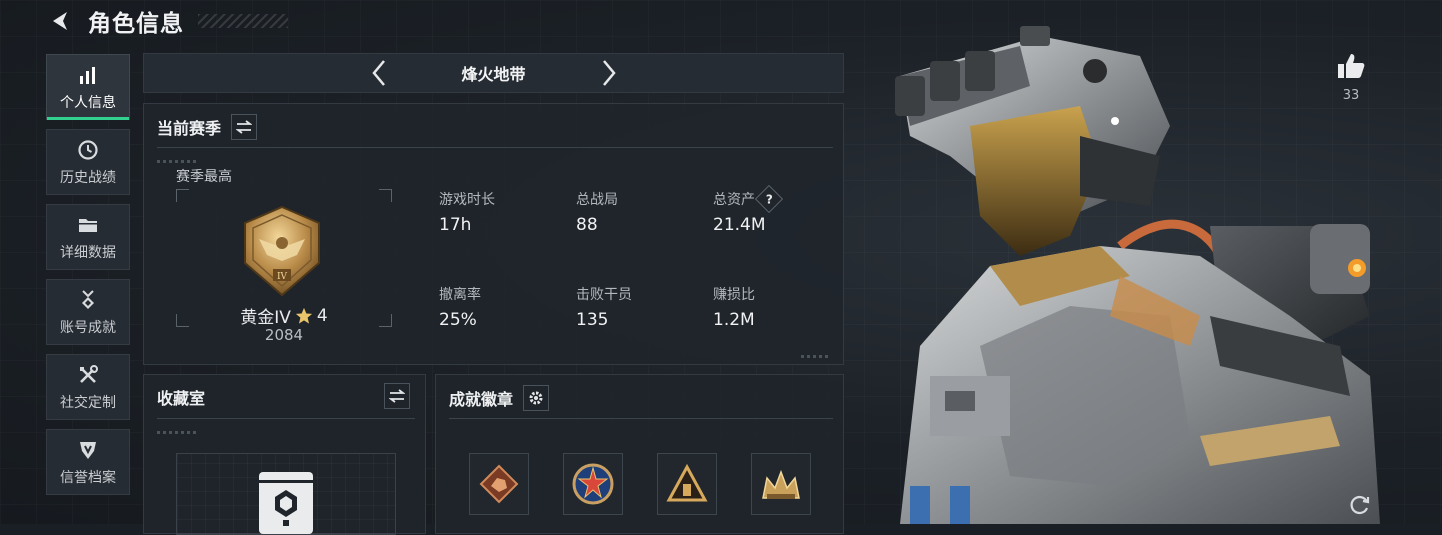  I want to click on collection-switch-button, so click(397, 396).